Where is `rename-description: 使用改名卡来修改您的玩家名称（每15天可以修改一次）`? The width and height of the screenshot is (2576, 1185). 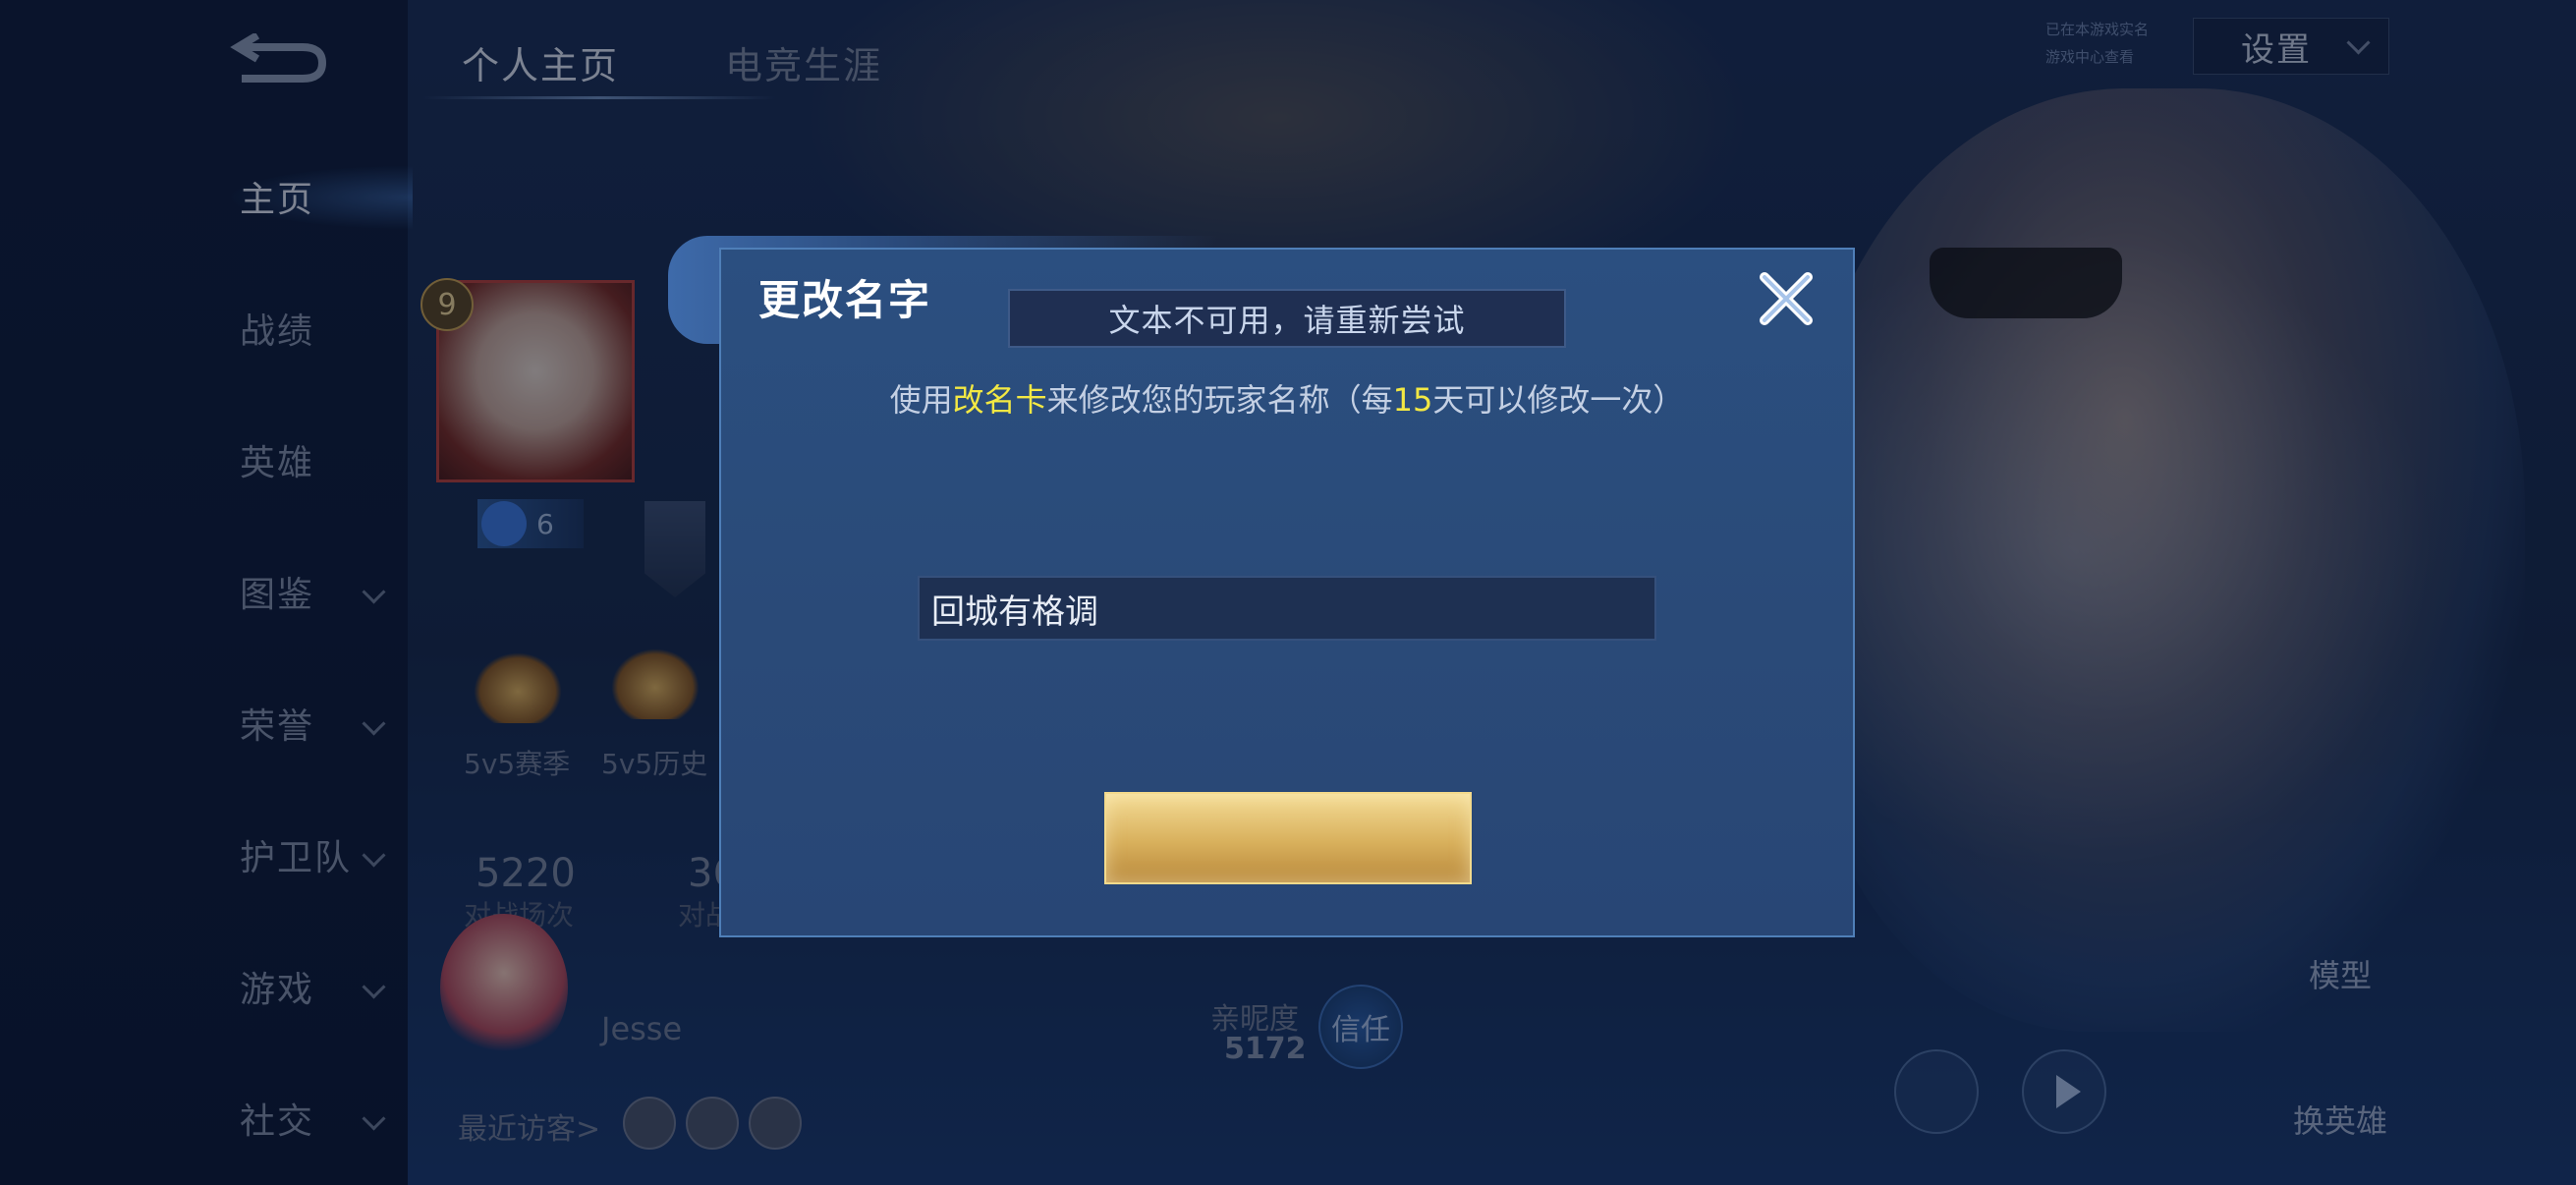
rename-description: 使用改名卡来修改您的玩家名称（每15天可以修改一次） is located at coordinates (1287, 398).